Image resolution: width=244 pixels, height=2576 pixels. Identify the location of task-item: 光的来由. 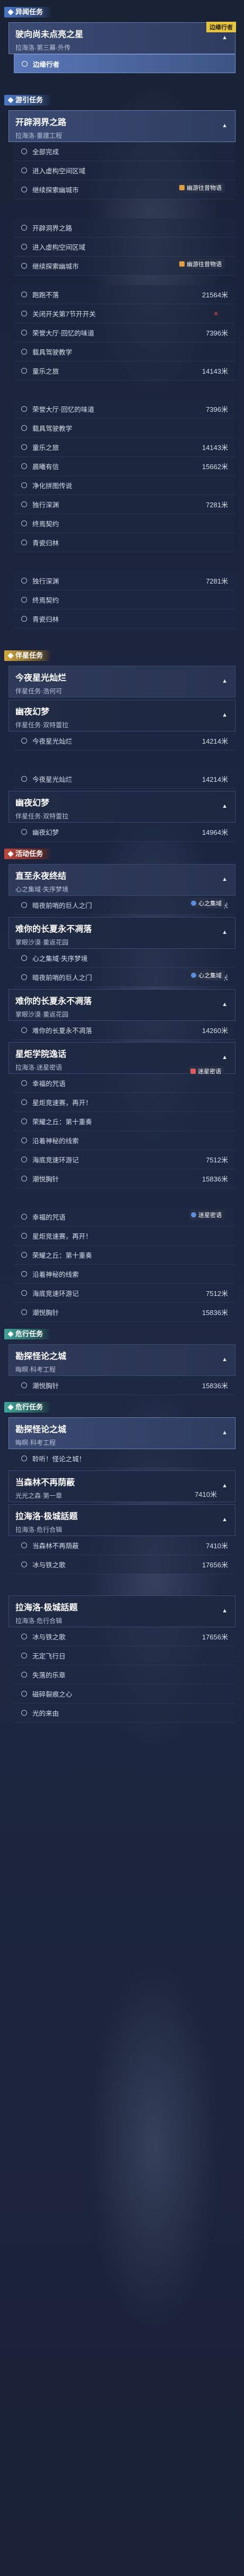
(125, 1713).